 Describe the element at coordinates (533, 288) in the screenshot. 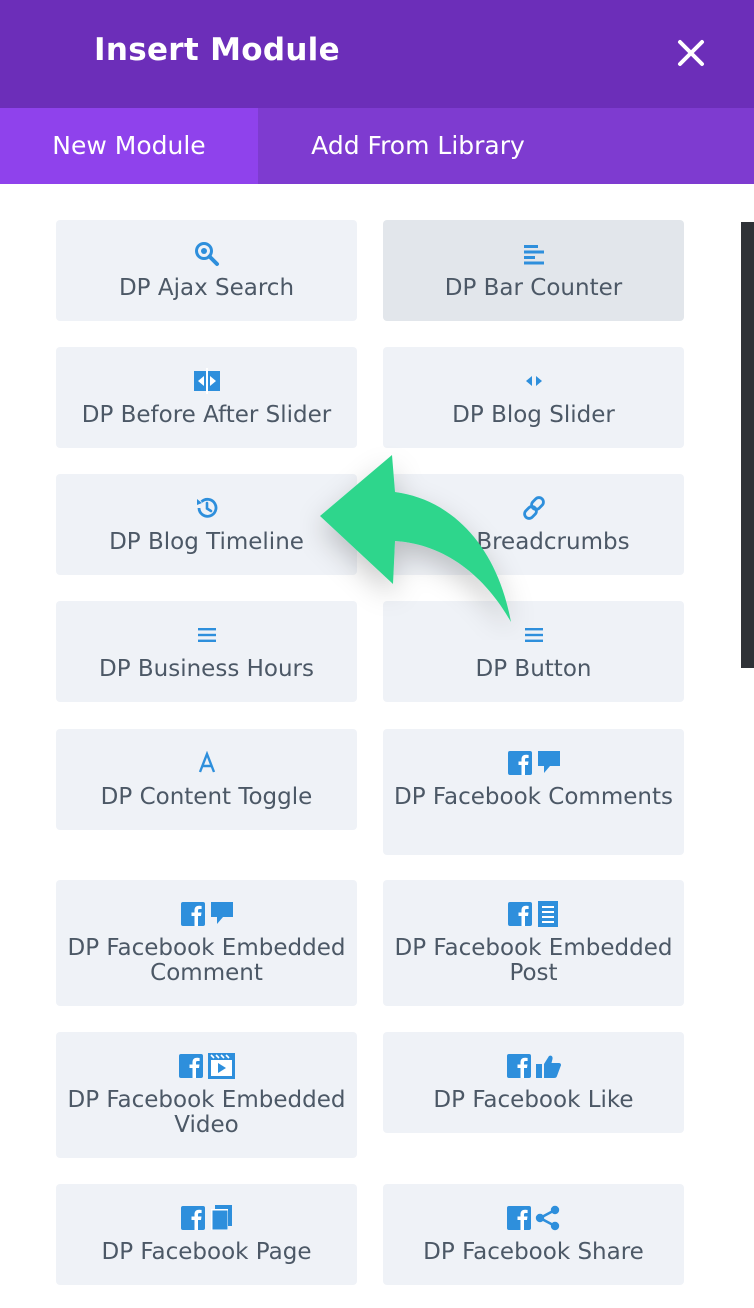

I see `module-label: DP Bar Counter` at that location.